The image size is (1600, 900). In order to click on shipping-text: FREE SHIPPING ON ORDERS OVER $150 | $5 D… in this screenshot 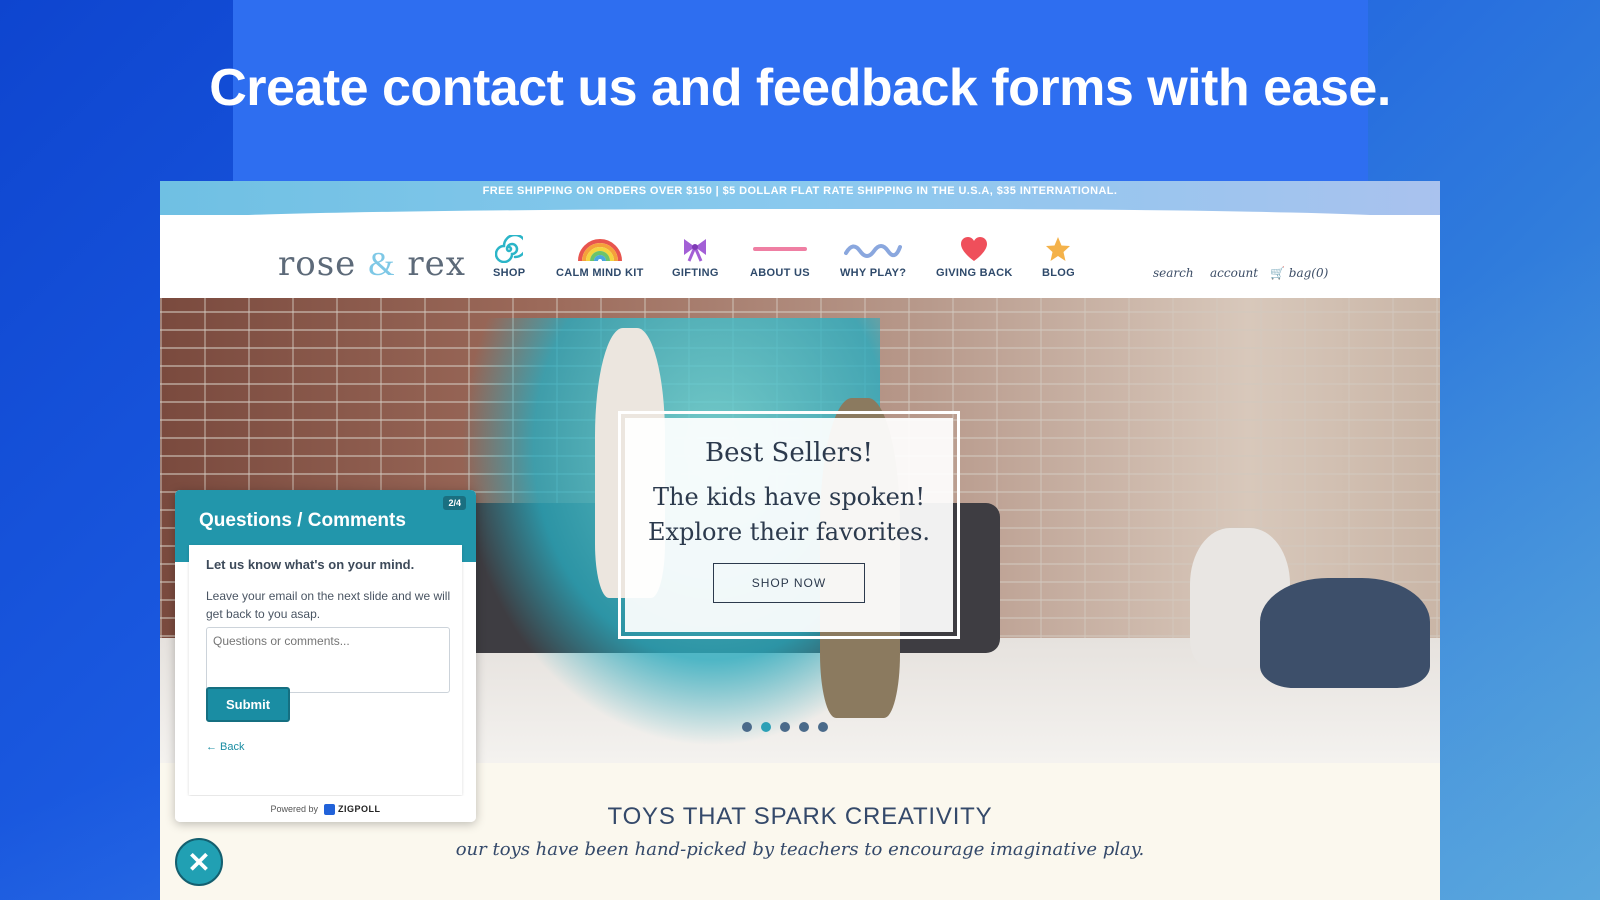, I will do `click(800, 191)`.